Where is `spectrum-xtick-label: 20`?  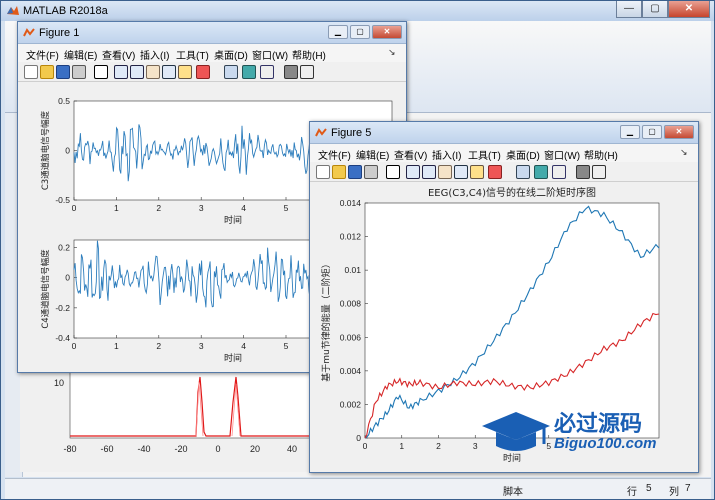
spectrum-xtick-label: 20 is located at coordinates (255, 449).